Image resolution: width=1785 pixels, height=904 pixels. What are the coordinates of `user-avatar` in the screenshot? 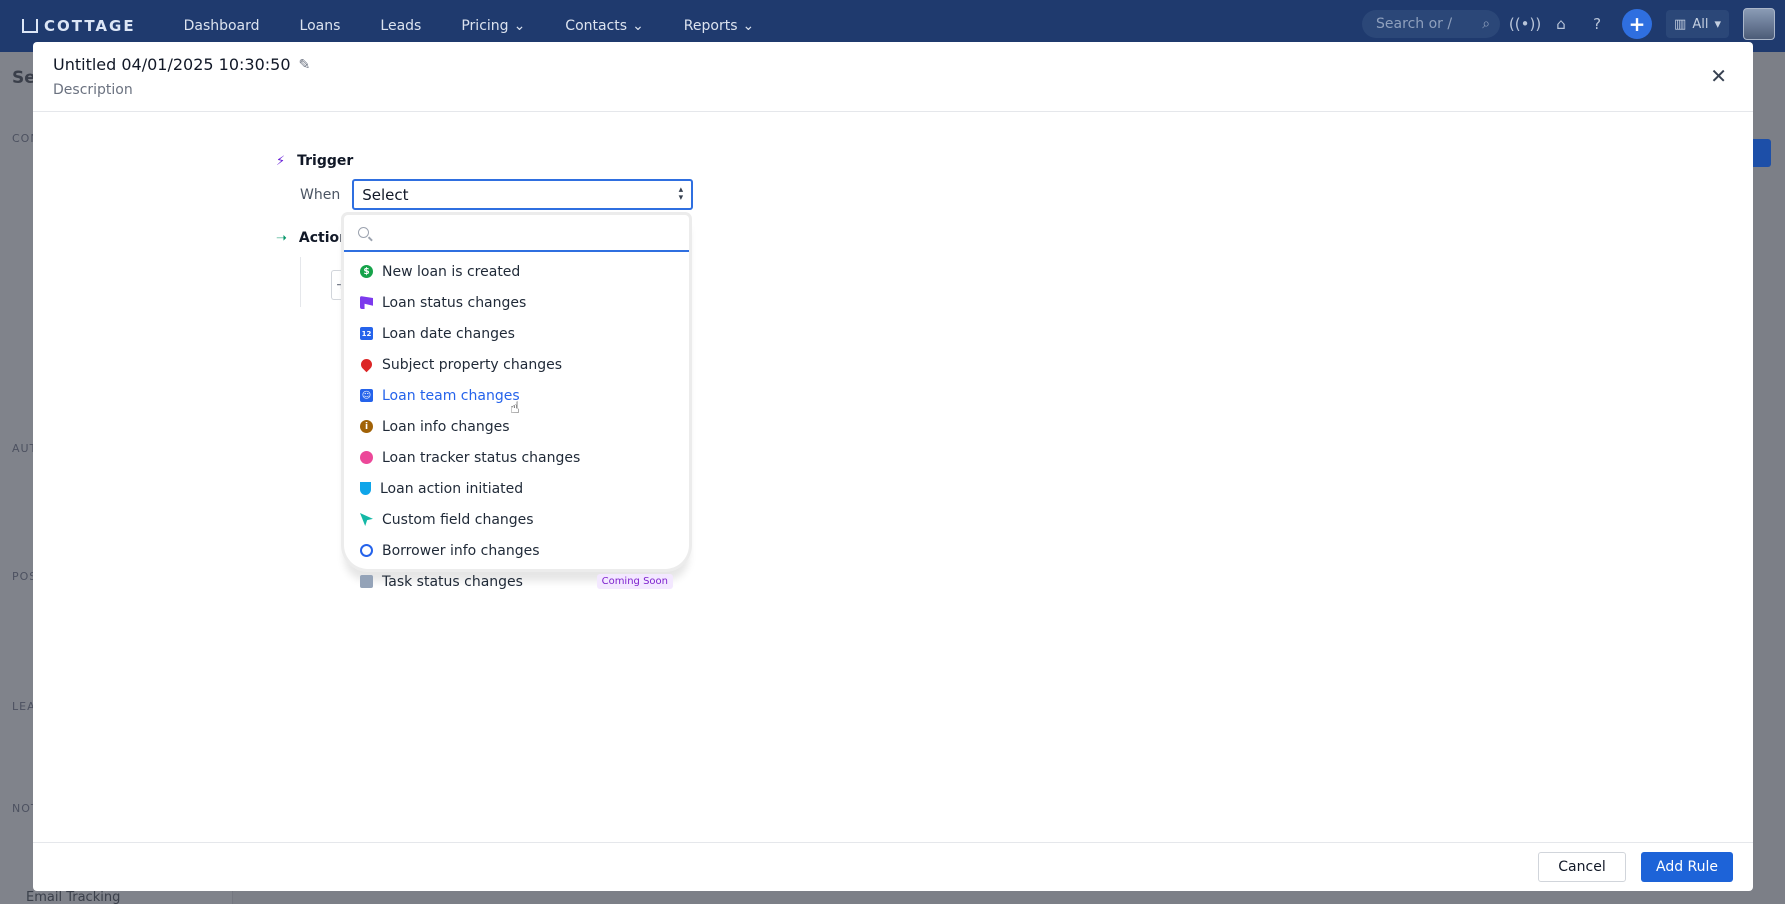 It's located at (1759, 24).